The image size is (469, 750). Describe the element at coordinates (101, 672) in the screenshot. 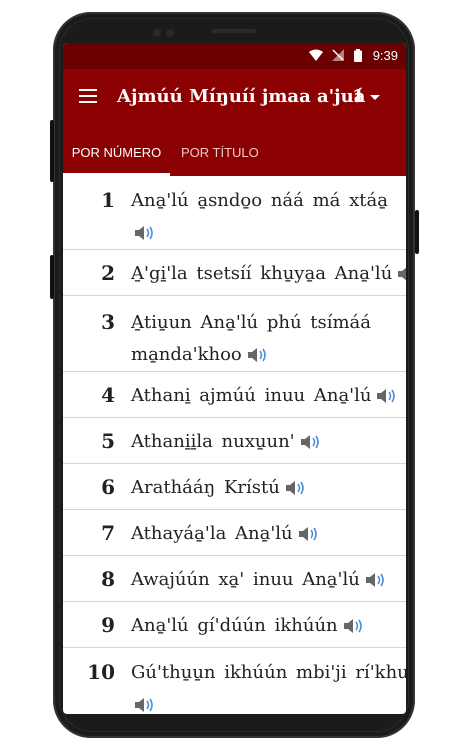

I see `hymn-number: 10` at that location.